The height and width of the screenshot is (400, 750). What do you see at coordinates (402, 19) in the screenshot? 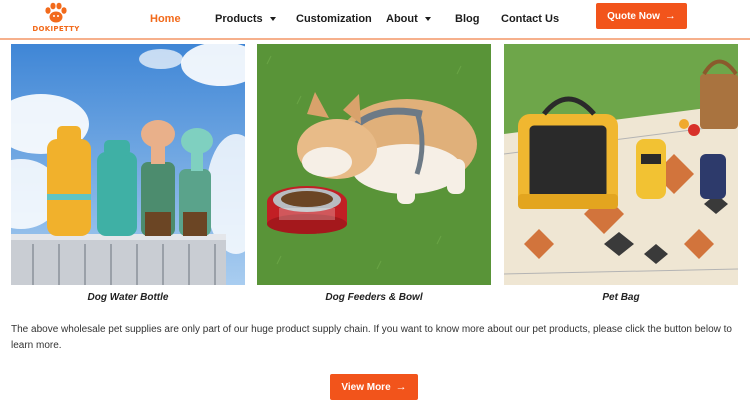
I see `nav-item-label: About` at bounding box center [402, 19].